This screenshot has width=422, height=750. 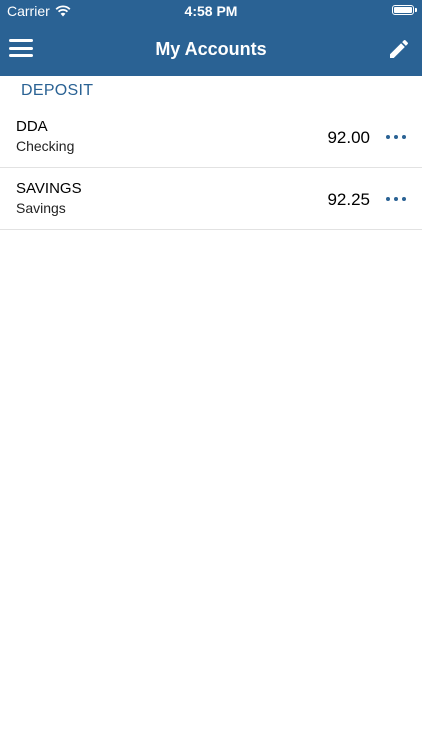 I want to click on account-type: Checking, so click(x=45, y=146).